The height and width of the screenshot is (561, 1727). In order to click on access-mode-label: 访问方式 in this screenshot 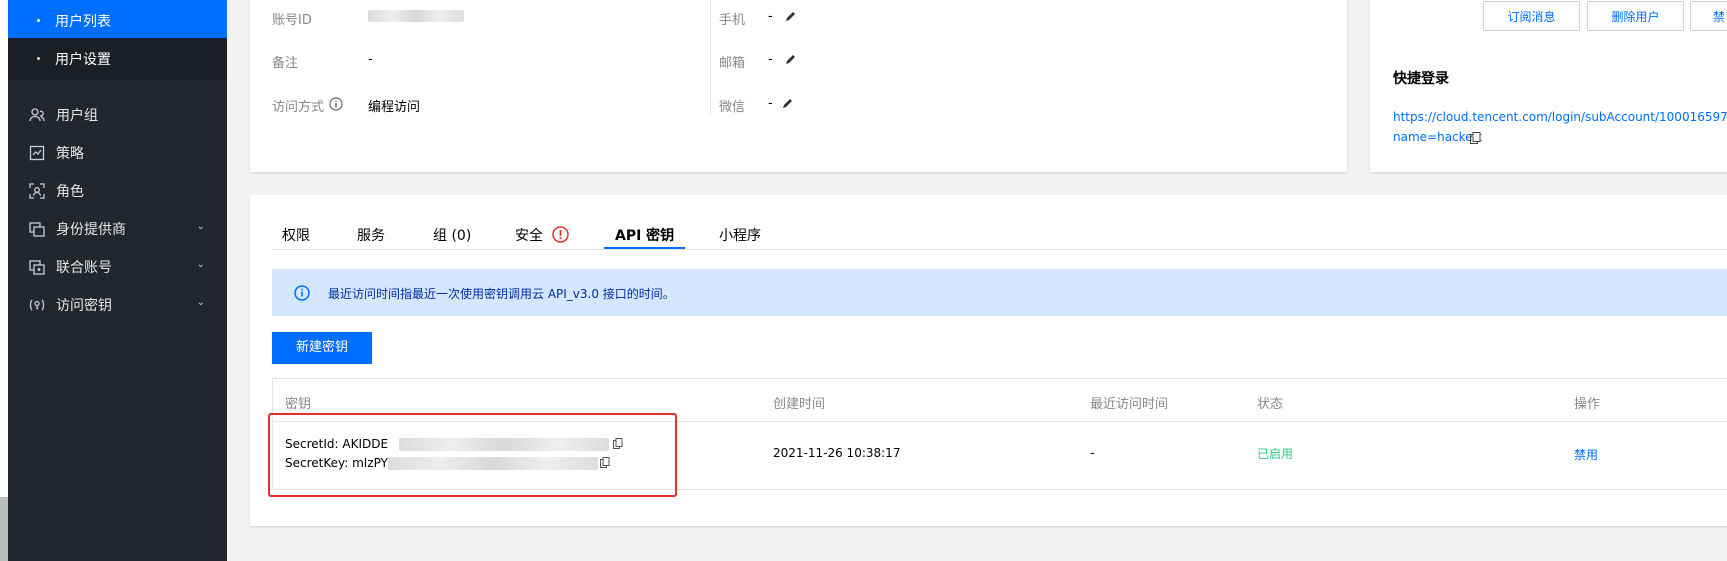, I will do `click(298, 107)`.